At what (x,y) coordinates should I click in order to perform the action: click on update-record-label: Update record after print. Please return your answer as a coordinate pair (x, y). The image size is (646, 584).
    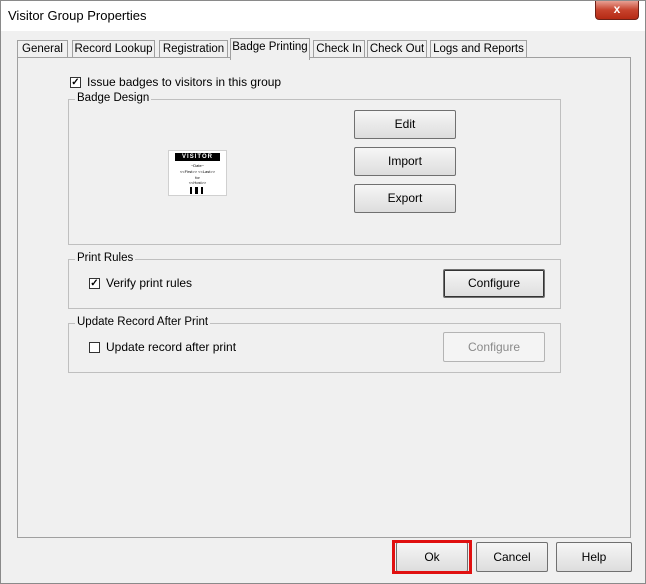
    Looking at the image, I should click on (171, 347).